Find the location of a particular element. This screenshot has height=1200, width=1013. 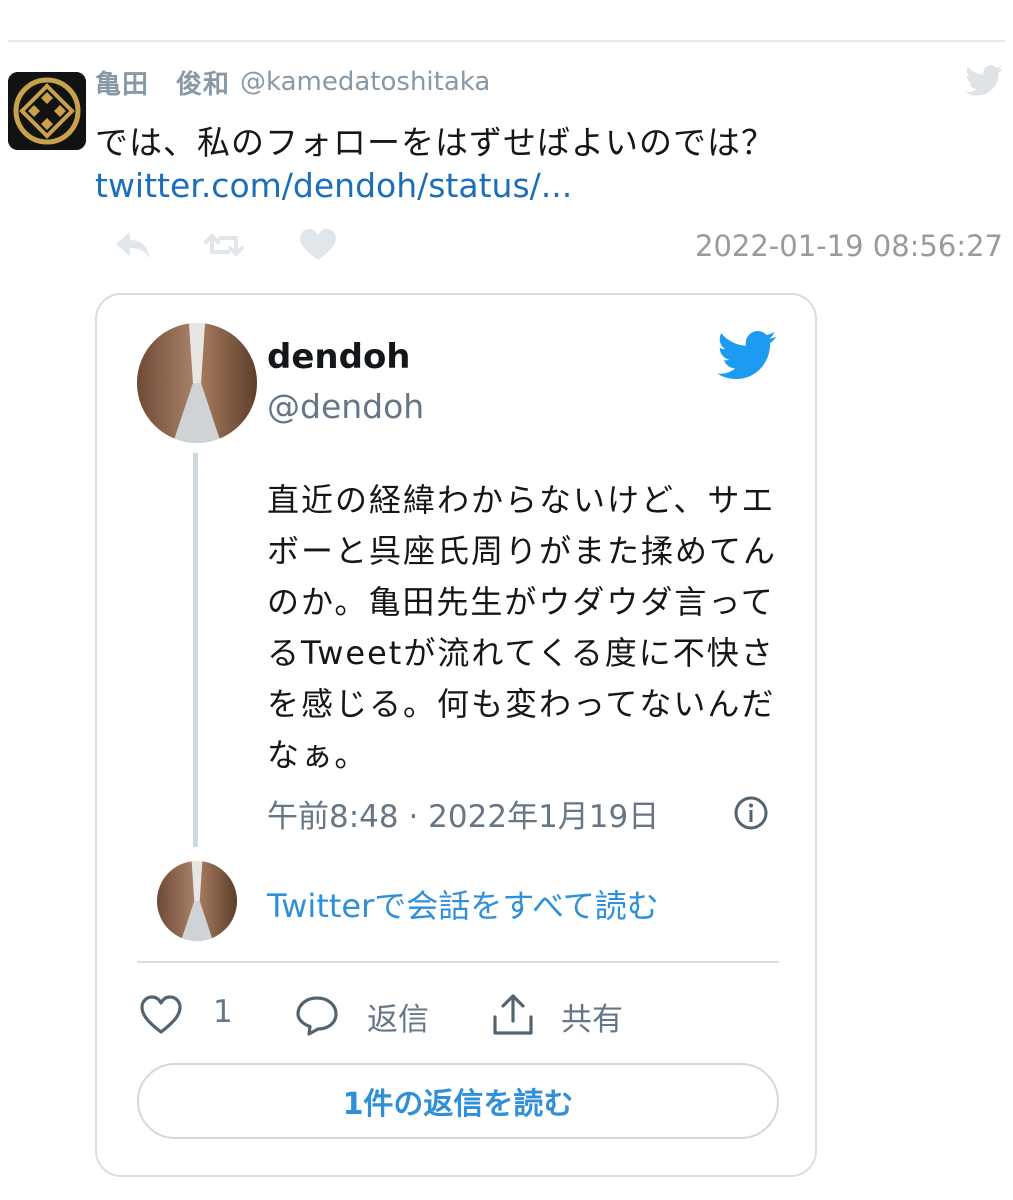

thread-line is located at coordinates (195, 650).